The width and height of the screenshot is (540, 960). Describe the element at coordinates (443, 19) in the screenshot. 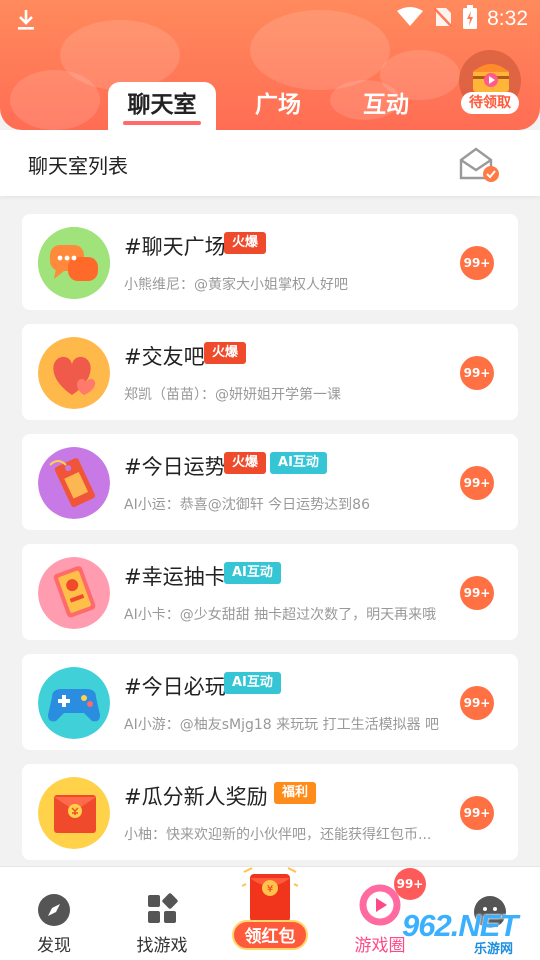

I see `no-sim-icon` at that location.